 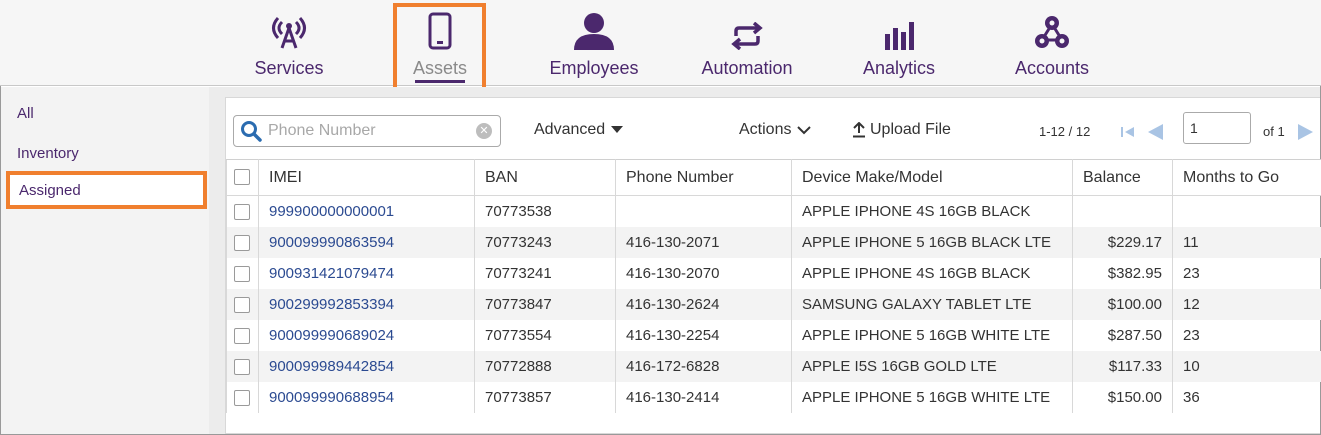 I want to click on device-cell: SAMSUNG GALAXY TABLET LTE, so click(x=932, y=304).